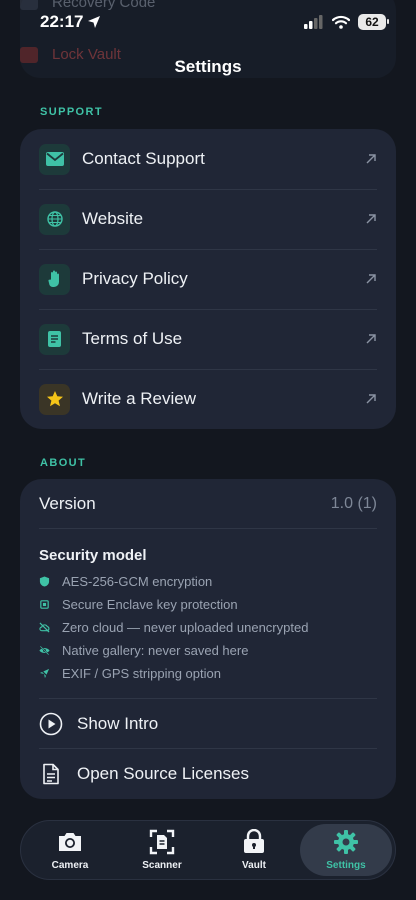 The image size is (416, 900). What do you see at coordinates (208, 528) in the screenshot?
I see `divider` at bounding box center [208, 528].